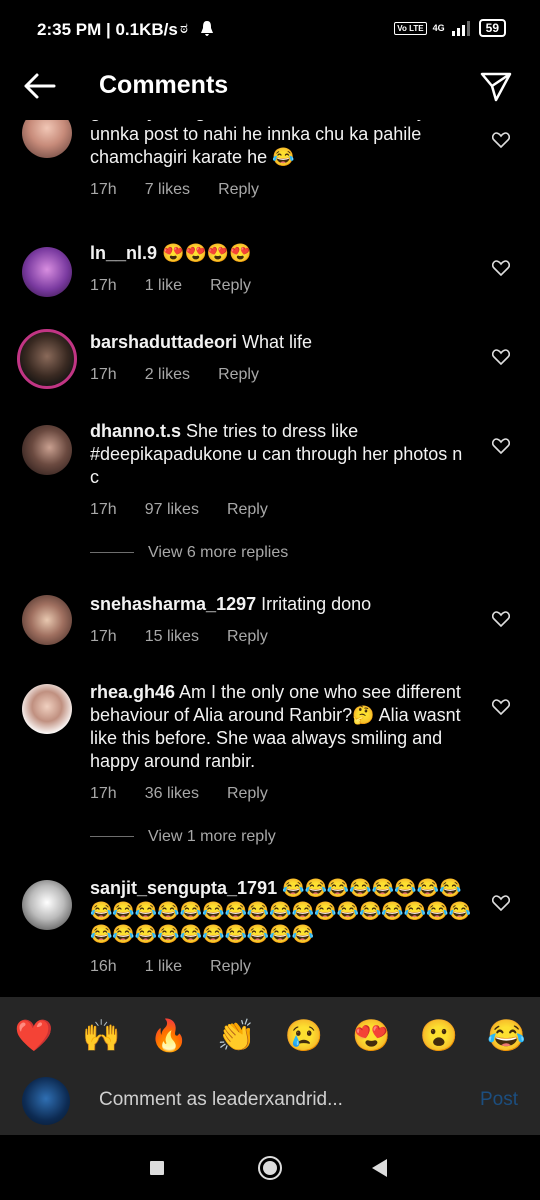 The height and width of the screenshot is (1200, 540). What do you see at coordinates (496, 86) in the screenshot?
I see `paper-plane-icon` at bounding box center [496, 86].